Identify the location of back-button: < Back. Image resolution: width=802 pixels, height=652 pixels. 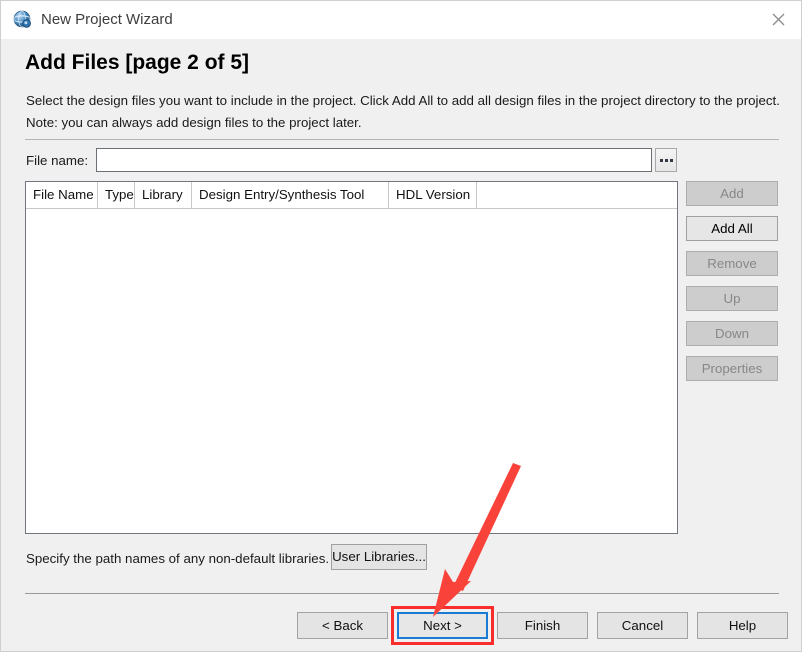
(342, 625).